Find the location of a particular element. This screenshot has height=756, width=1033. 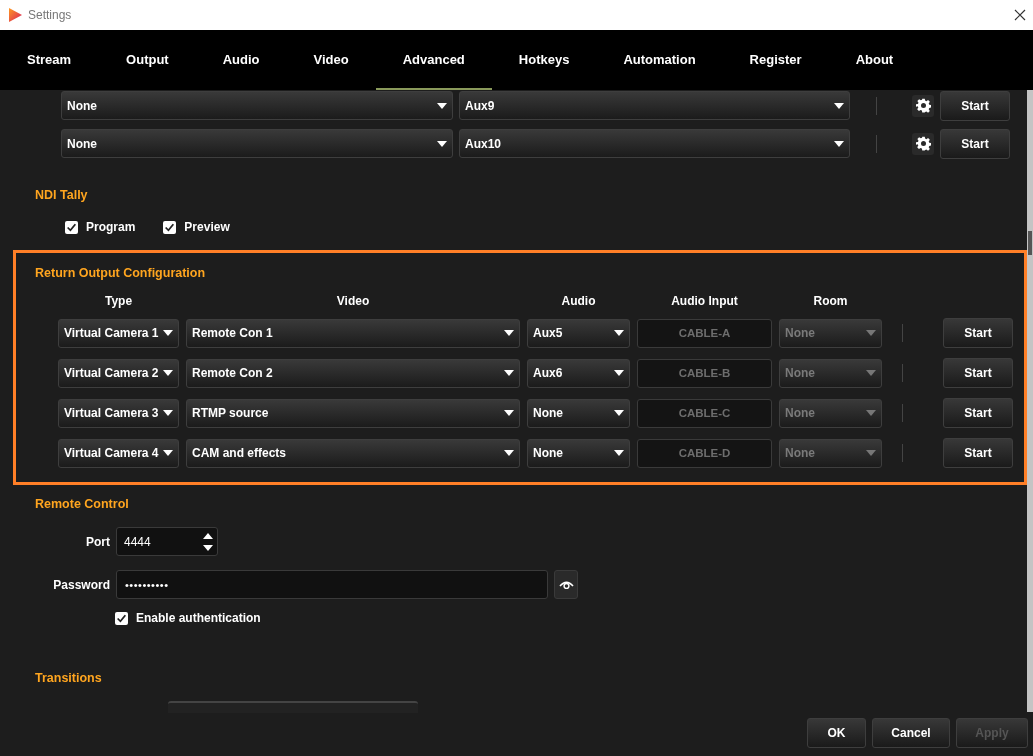

scrollbar is located at coordinates (1030, 401).